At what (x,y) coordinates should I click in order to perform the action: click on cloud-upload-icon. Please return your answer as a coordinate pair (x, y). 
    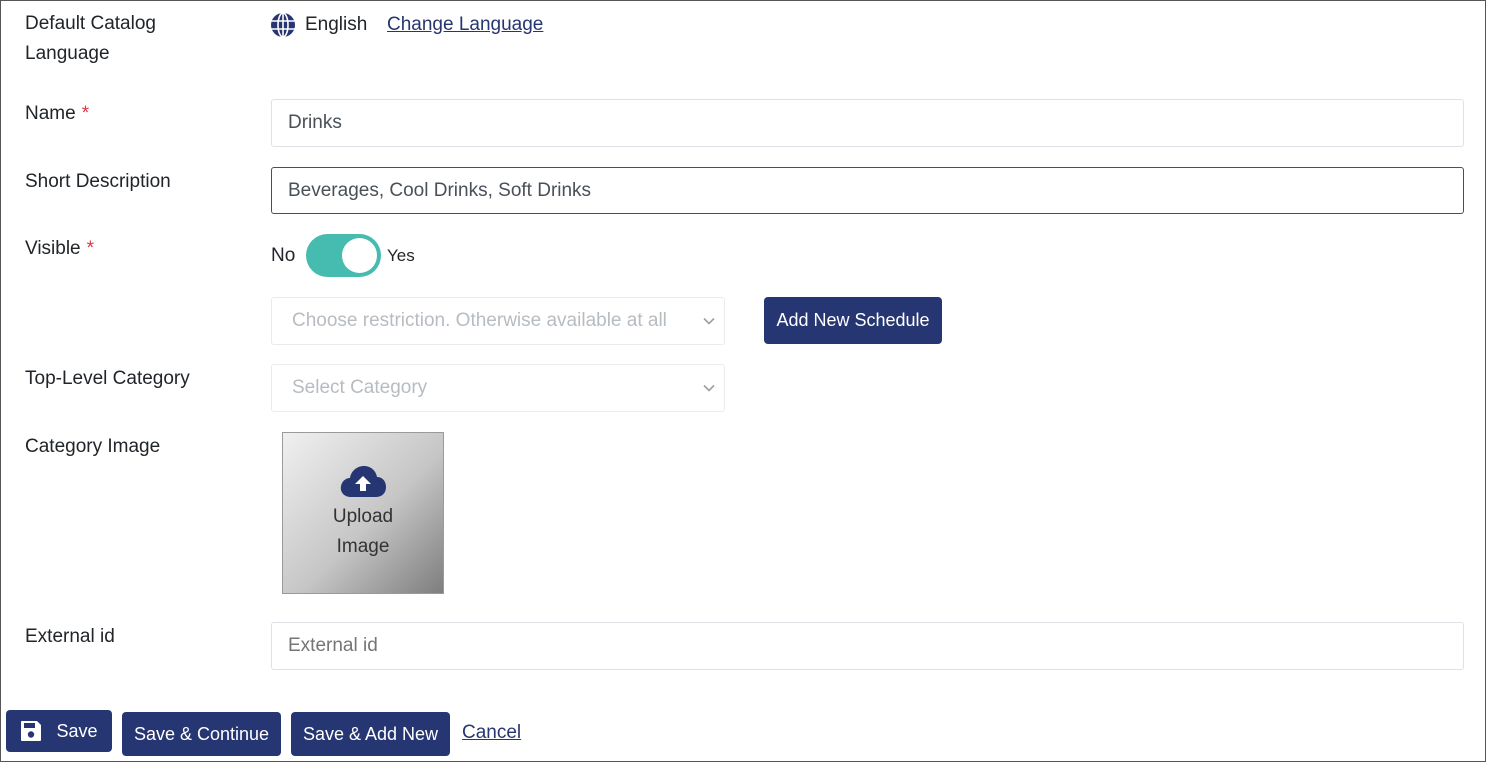
    Looking at the image, I should click on (363, 482).